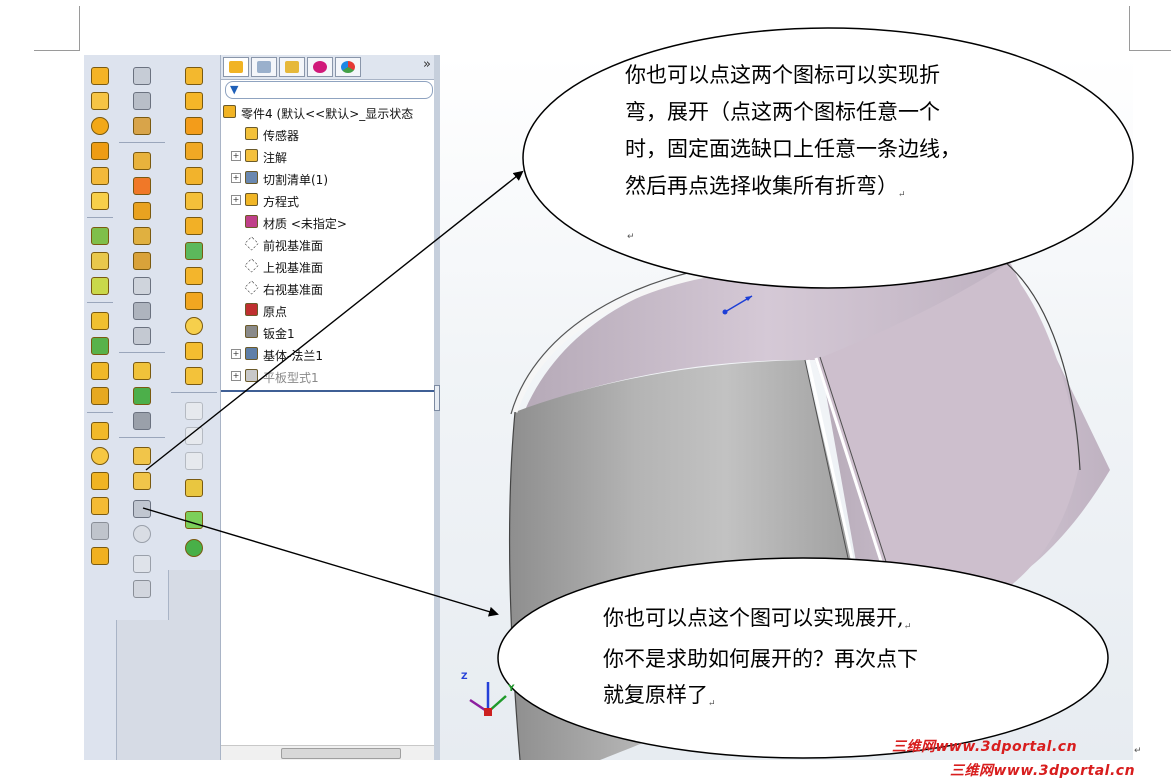 This screenshot has height=782, width=1171. I want to click on arrow-to-bottom-callout, so click(320, 562).